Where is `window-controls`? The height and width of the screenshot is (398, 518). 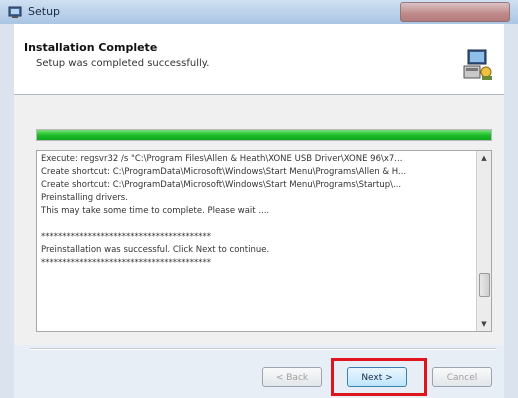 window-controls is located at coordinates (455, 12).